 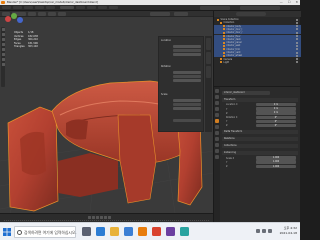 I want to click on view-layer-selector, so click(x=260, y=8).